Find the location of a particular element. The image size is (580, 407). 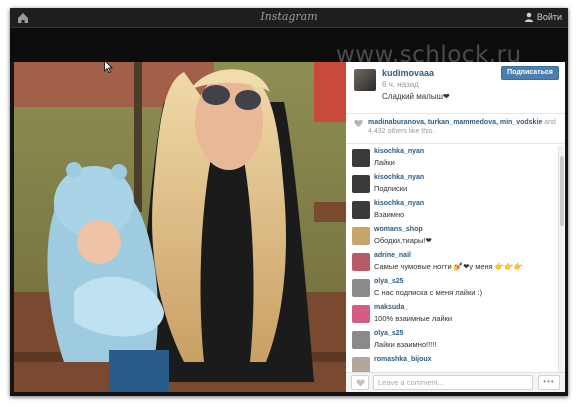

comment-item: olya_s25 Лайки взаимно!!!!! is located at coordinates (452, 341).